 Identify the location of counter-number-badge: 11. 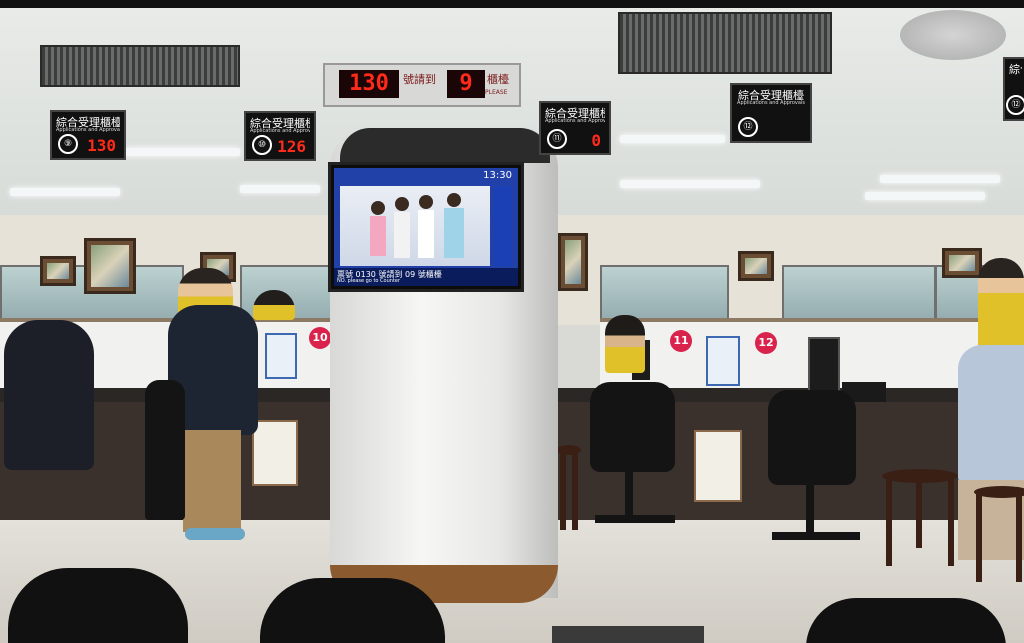
(681, 341).